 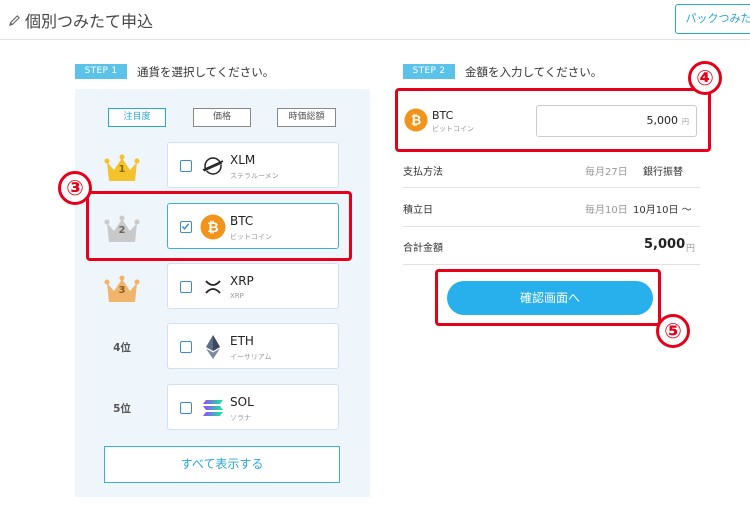 I want to click on coin-symbol-xrp: XRP, so click(x=242, y=281).